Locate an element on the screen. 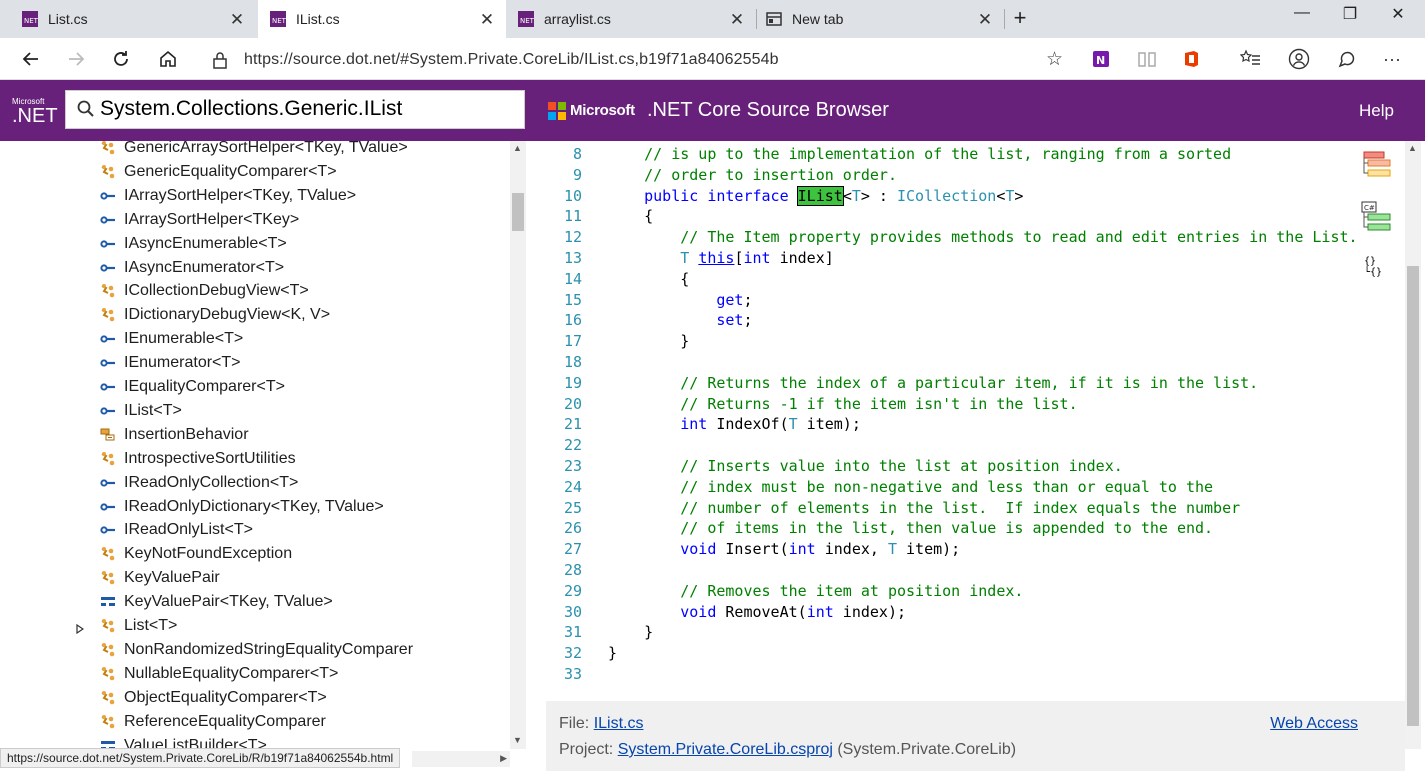 This screenshot has height=772, width=1425. line-number: 19 is located at coordinates (564, 383).